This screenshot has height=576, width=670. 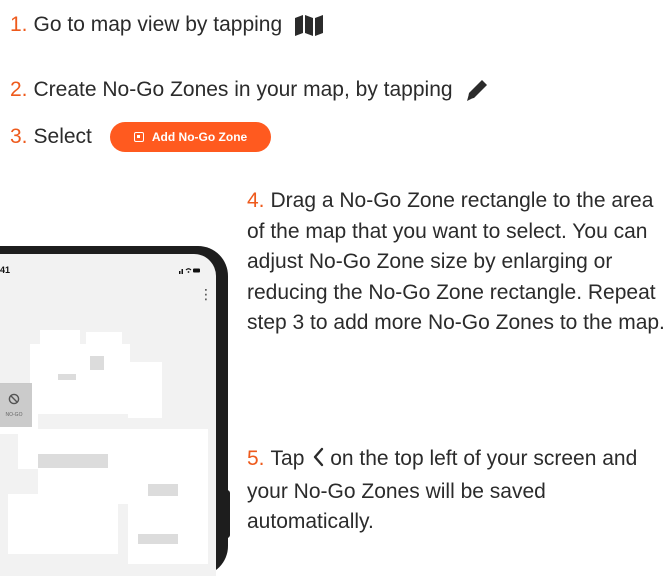 I want to click on kebab-menu-icon: ⋮, so click(x=206, y=294).